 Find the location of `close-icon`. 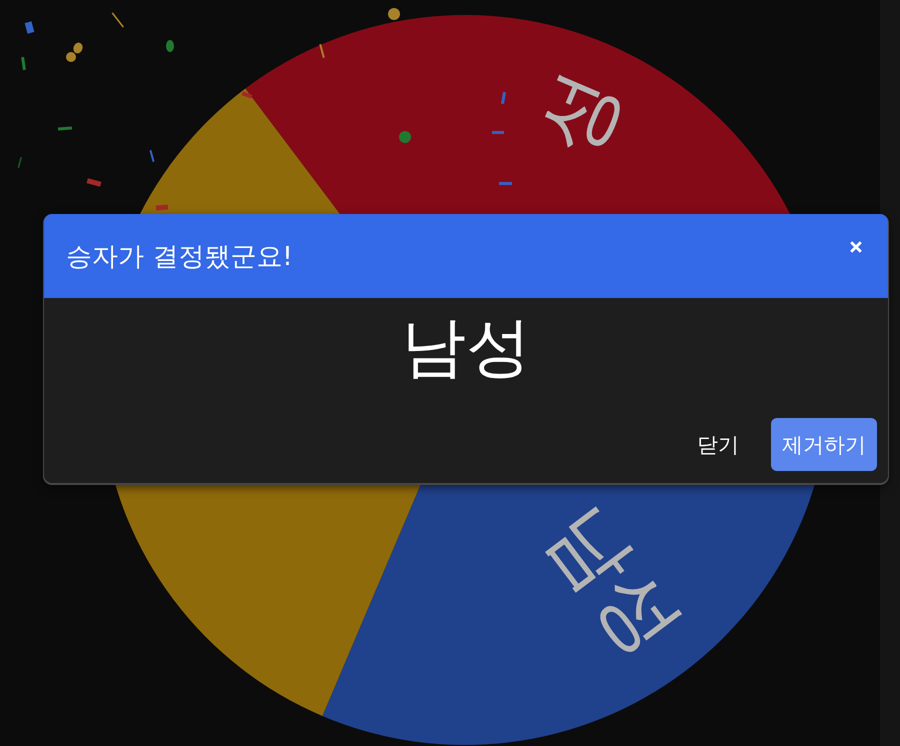

close-icon is located at coordinates (856, 247).